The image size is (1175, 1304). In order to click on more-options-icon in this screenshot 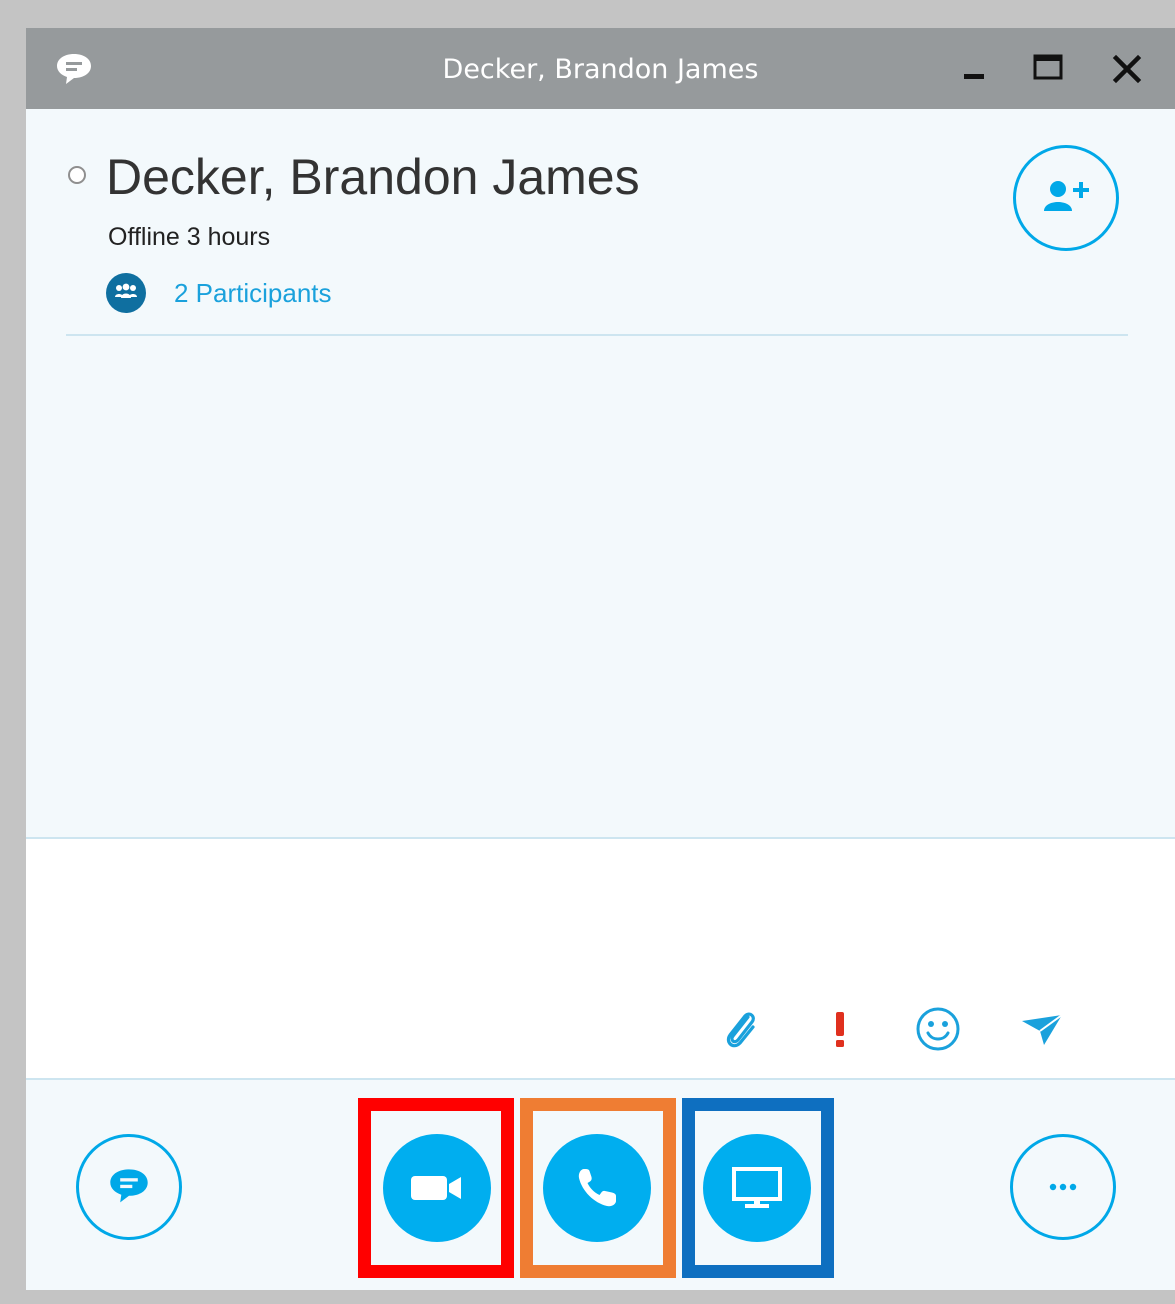, I will do `click(1063, 1187)`.